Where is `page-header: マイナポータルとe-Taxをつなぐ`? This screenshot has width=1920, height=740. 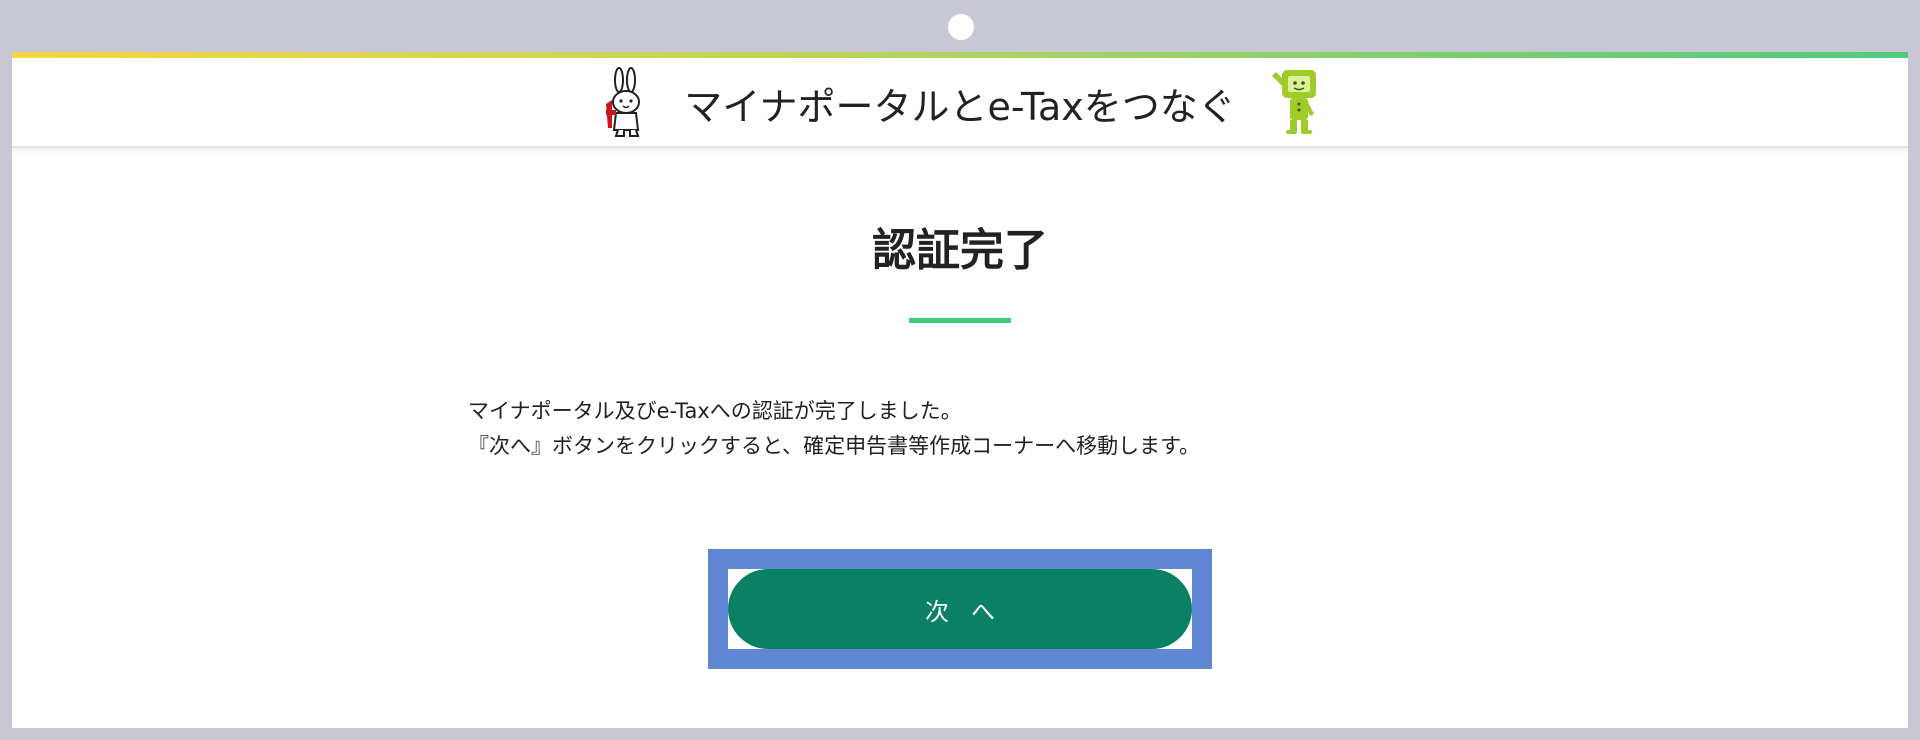
page-header: マイナポータルとe-Taxをつなぐ is located at coordinates (960, 103).